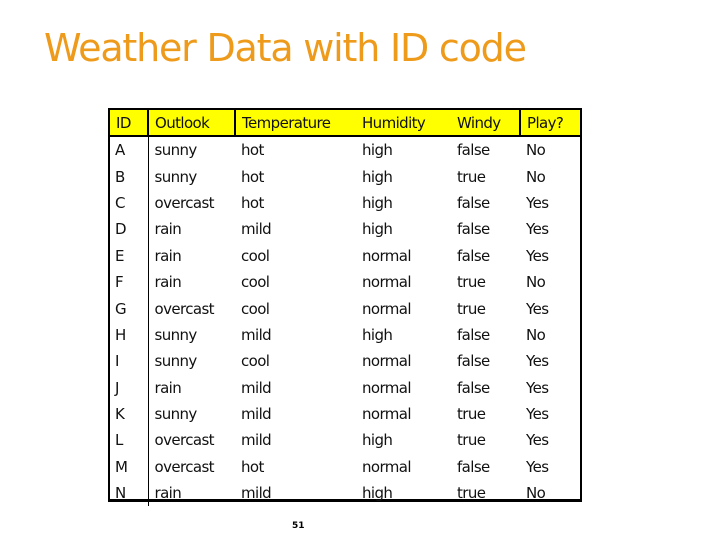 This screenshot has height=540, width=720. I want to click on page-number: 51, so click(298, 526).